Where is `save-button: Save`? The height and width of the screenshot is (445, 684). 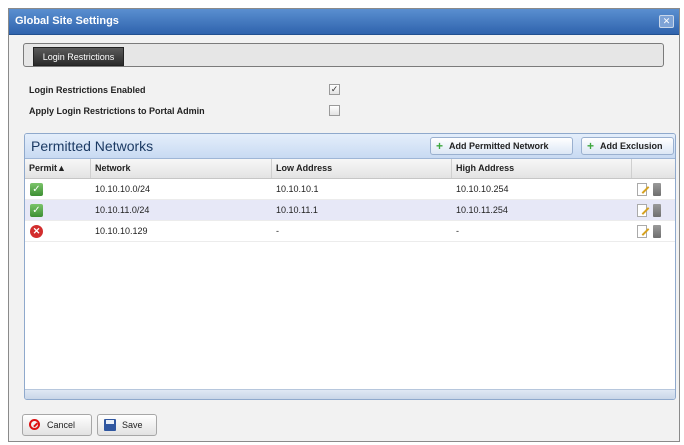
save-button: Save is located at coordinates (127, 425).